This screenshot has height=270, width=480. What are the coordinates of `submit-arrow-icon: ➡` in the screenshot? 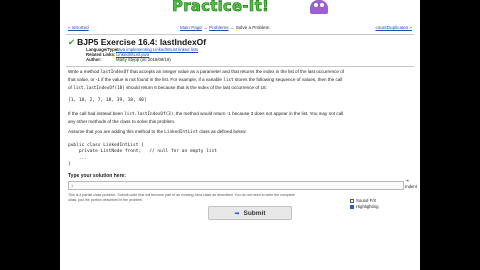 It's located at (237, 213).